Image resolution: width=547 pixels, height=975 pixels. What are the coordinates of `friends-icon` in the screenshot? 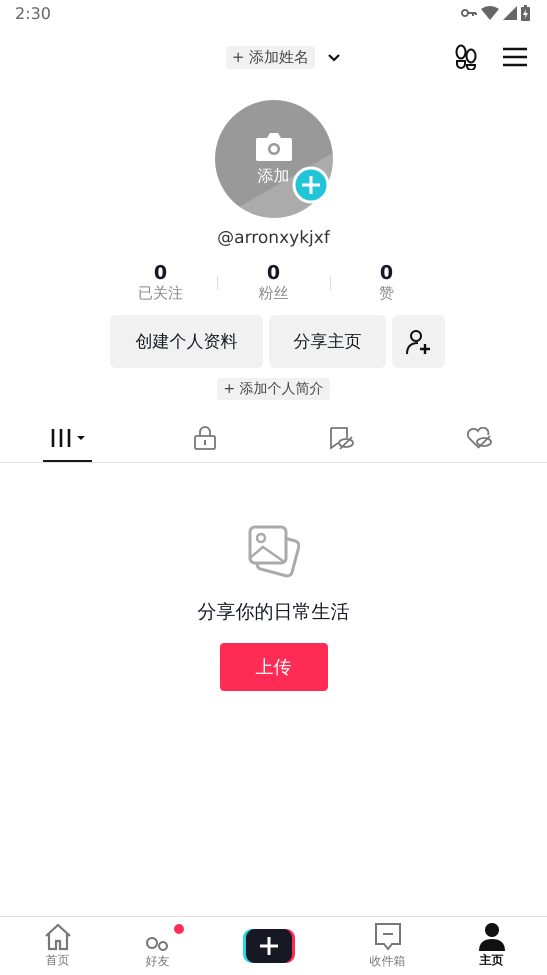 It's located at (158, 944).